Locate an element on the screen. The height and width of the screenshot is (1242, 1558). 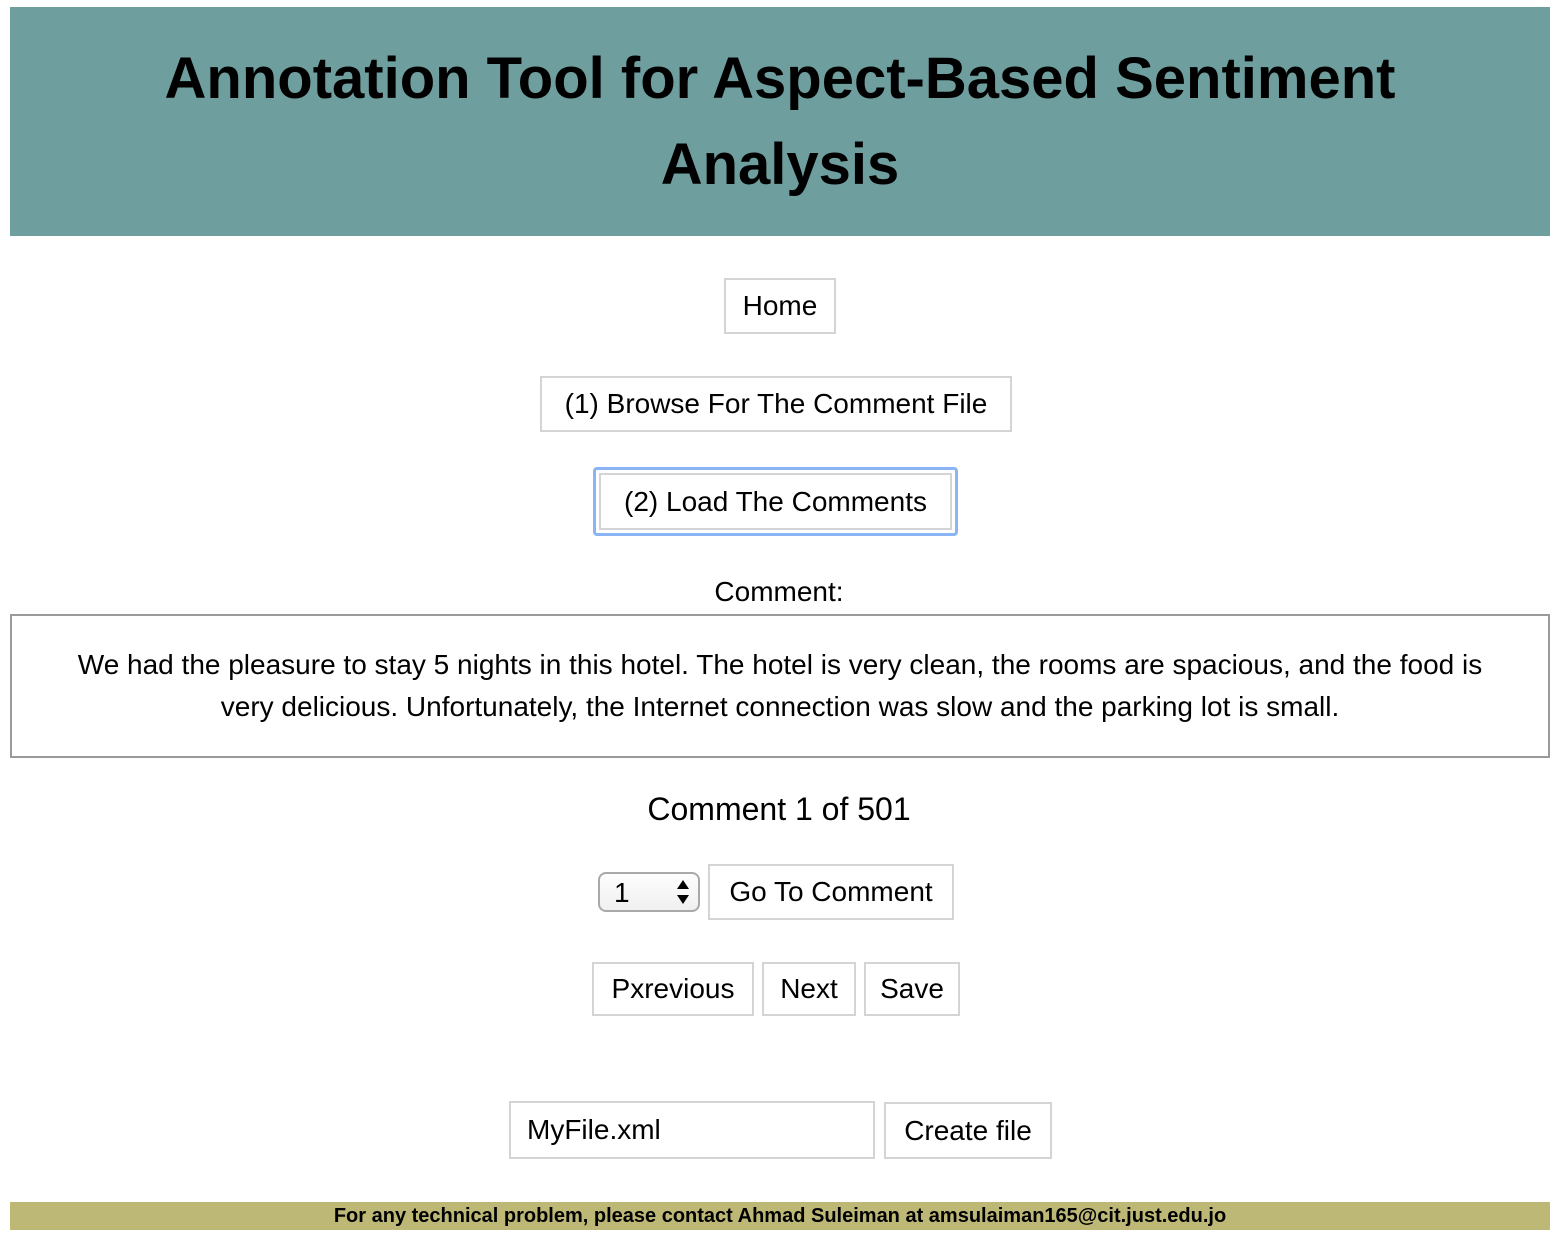
load-comments-focus-ring: (2) Load The Comments is located at coordinates (775, 501).